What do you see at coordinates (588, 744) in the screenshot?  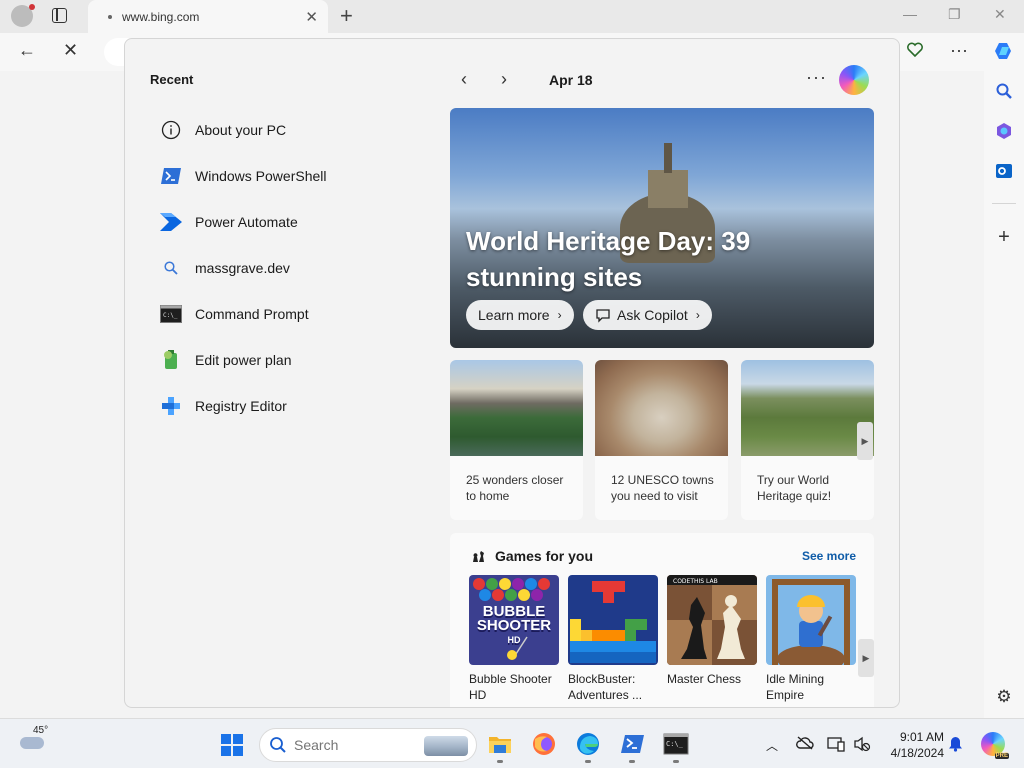 I see `edge-icon` at bounding box center [588, 744].